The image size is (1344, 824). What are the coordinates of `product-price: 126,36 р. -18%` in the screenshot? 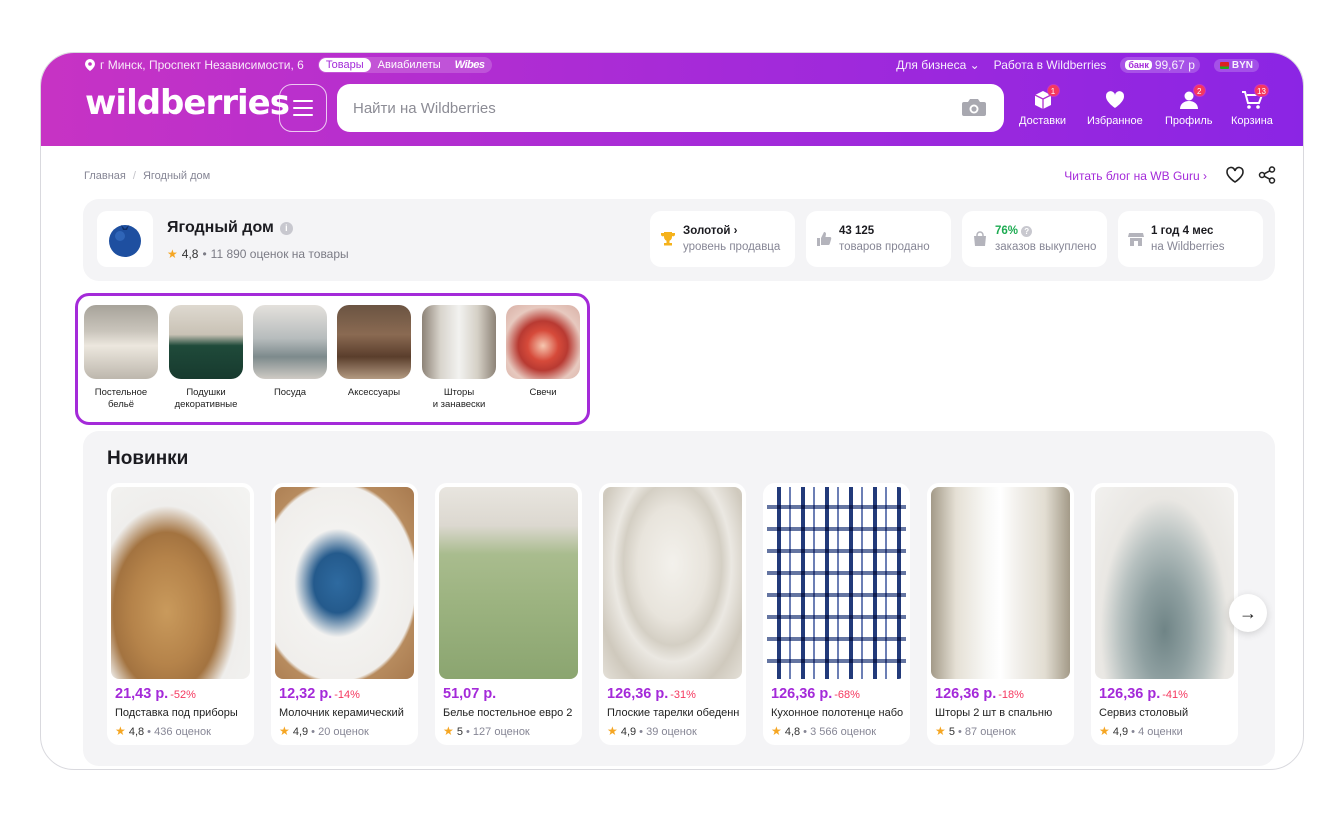 It's located at (979, 694).